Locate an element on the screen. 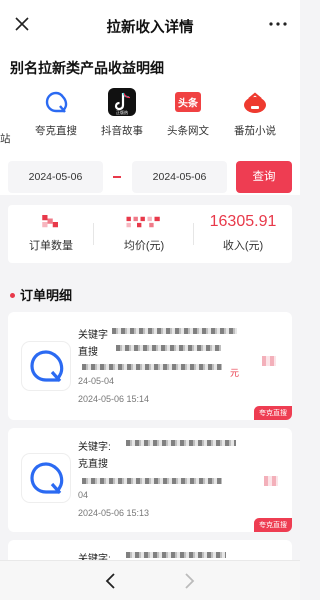 The height and width of the screenshot is (600, 320). app-item-quark: 夸克直搜 is located at coordinates (56, 113).